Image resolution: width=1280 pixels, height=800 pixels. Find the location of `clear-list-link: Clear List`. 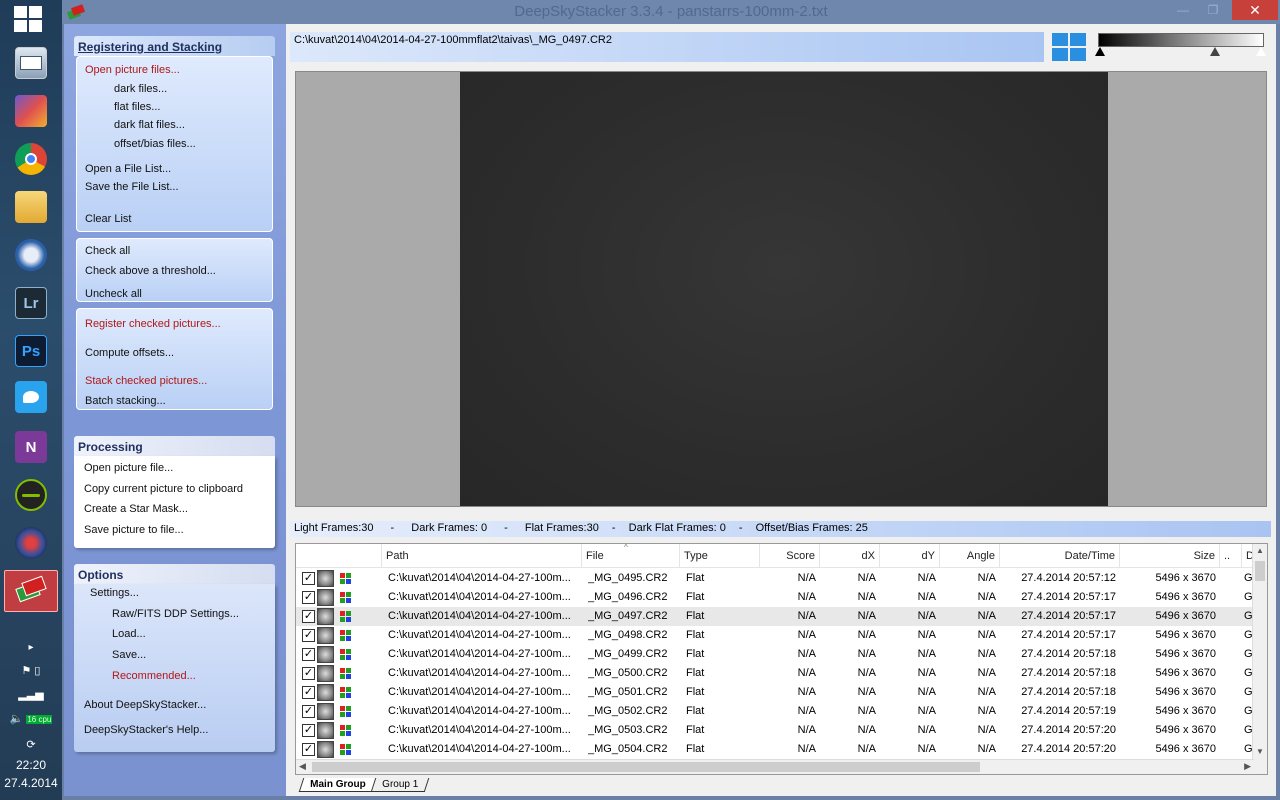

clear-list-link: Clear List is located at coordinates (108, 219).